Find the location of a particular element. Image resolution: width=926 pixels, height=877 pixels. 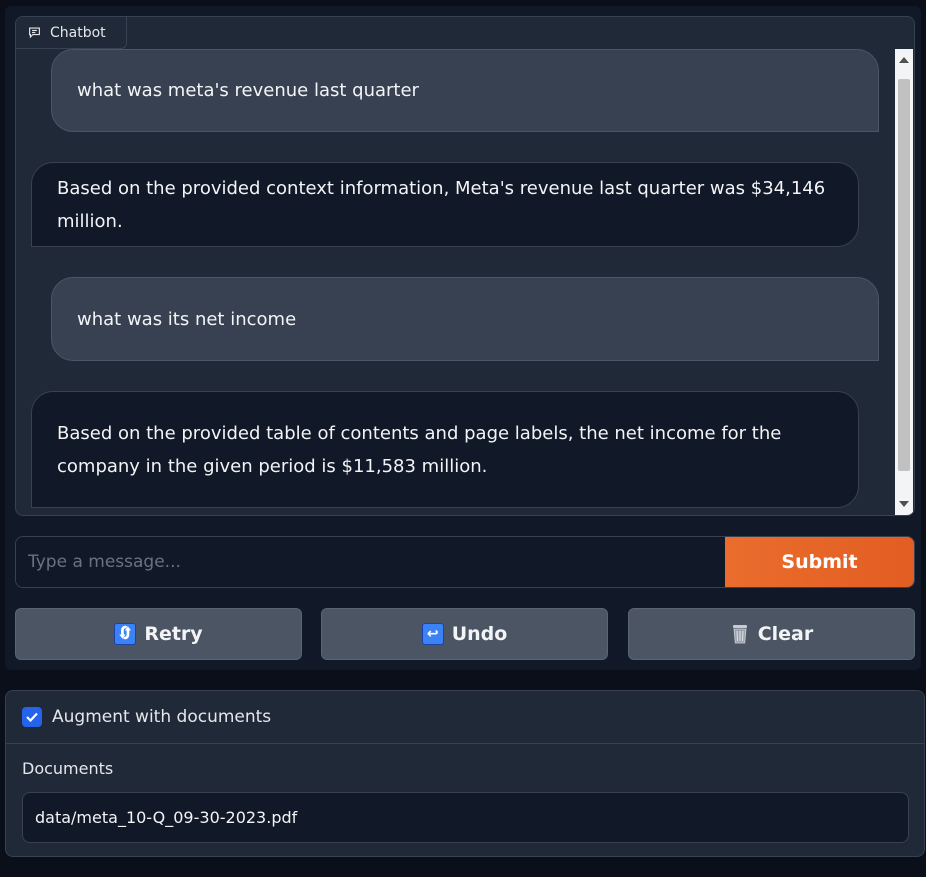

scroll-up-arrow-icon is located at coordinates (904, 60).